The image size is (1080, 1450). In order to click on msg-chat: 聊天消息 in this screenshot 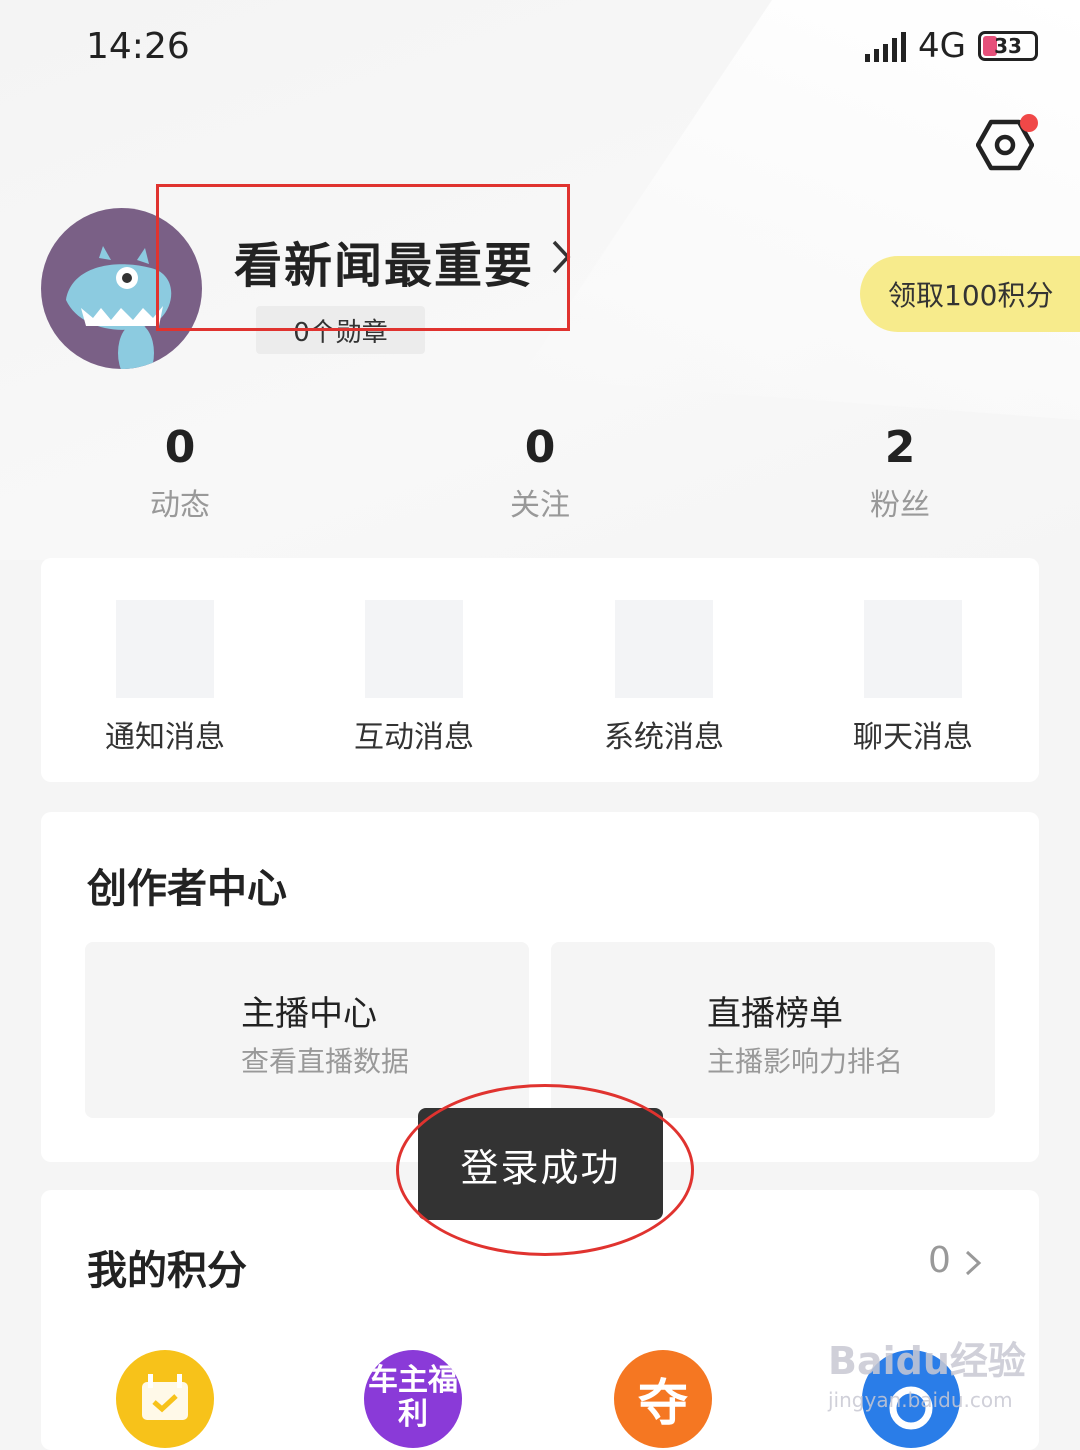, I will do `click(913, 678)`.